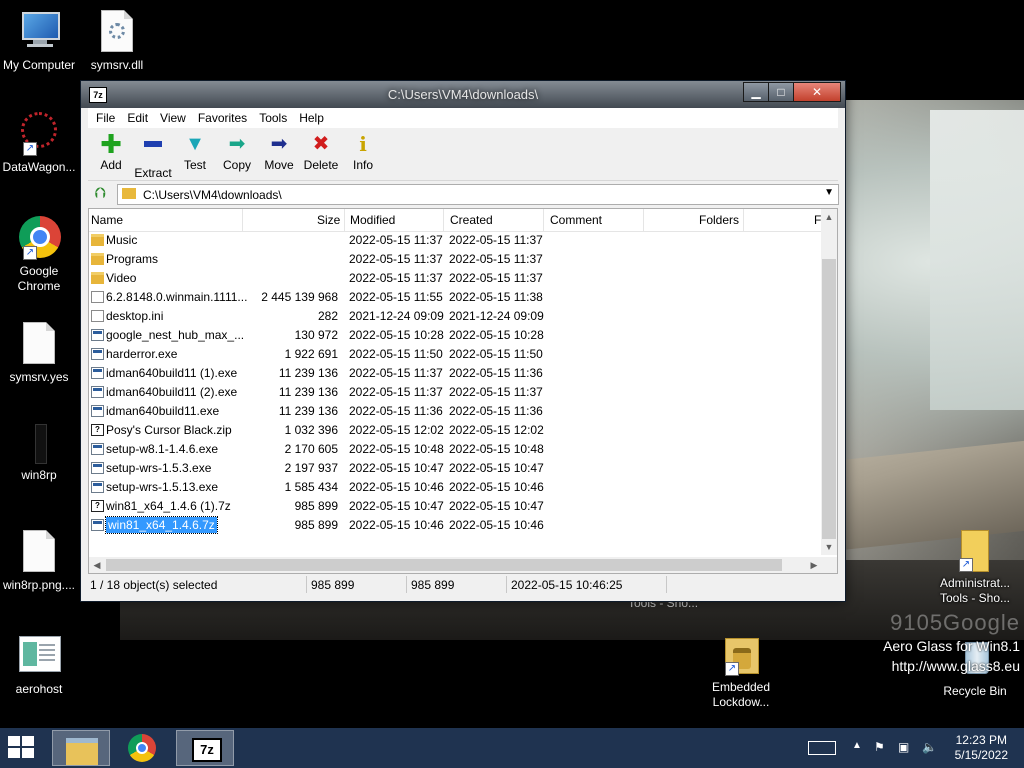 This screenshot has width=1024, height=768. I want to click on taskbar-chrome, so click(143, 748).